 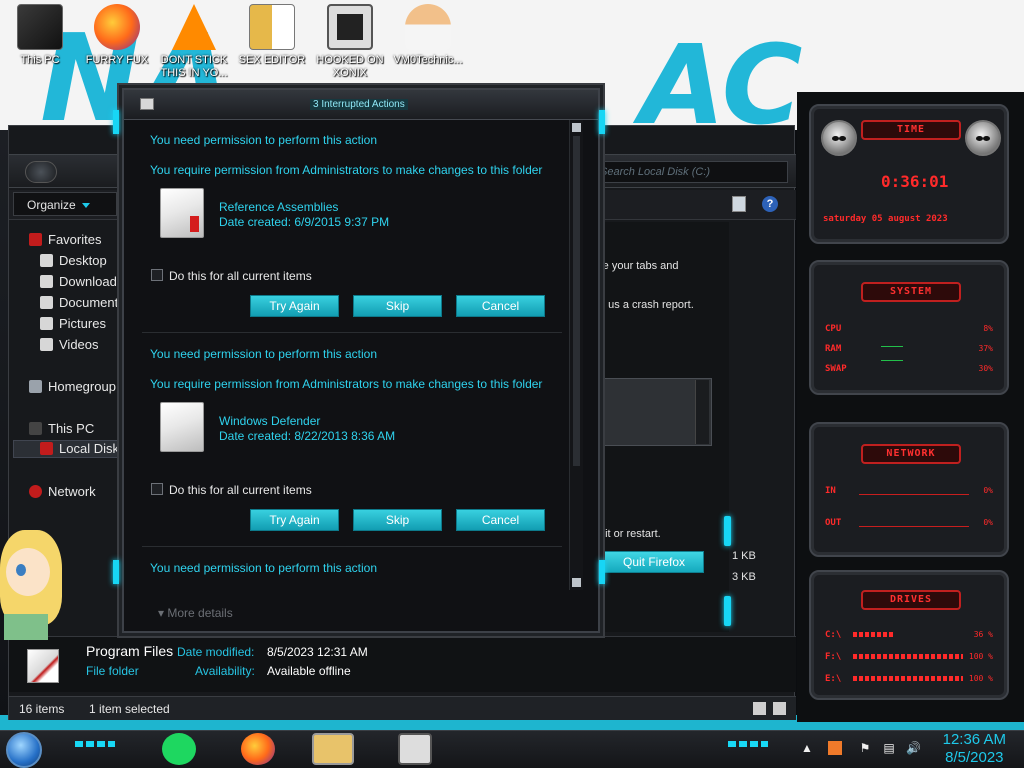 I want to click on organize-button: Organize, so click(x=65, y=204).